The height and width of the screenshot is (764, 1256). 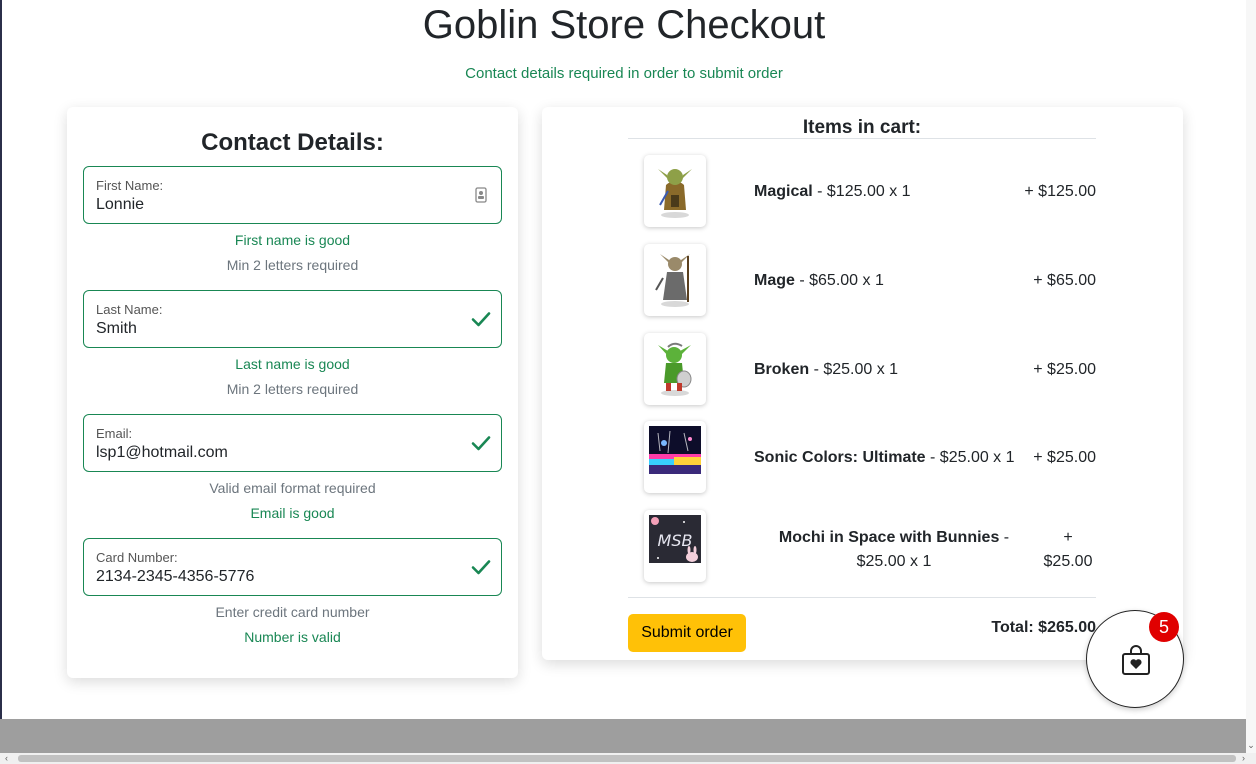 I want to click on item-thumbnail-goblin-mage, so click(x=675, y=280).